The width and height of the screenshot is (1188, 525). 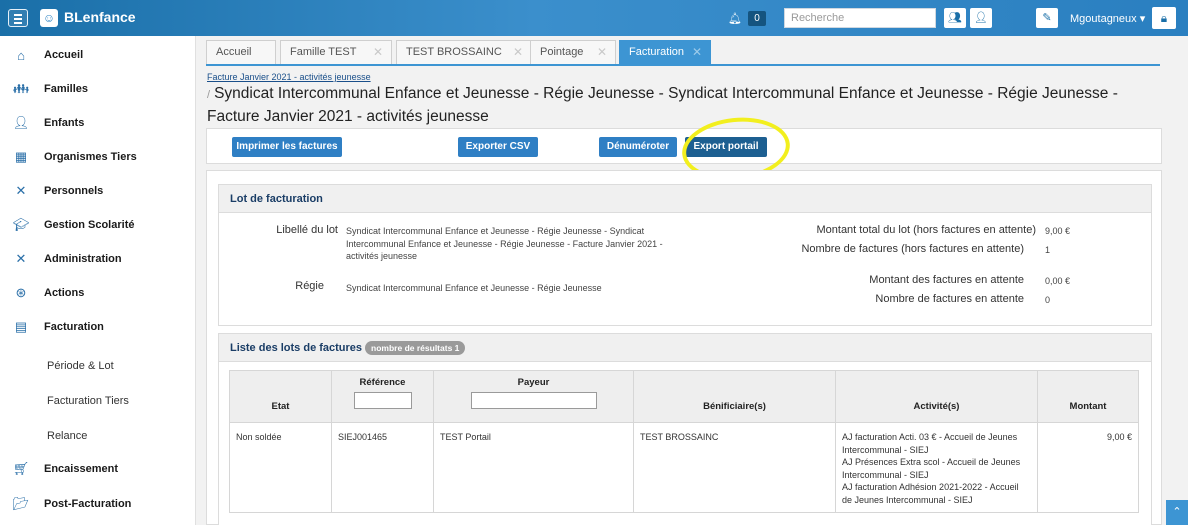 What do you see at coordinates (98, 89) in the screenshot?
I see `sidebar-item-familles: 👪︎ Familles` at bounding box center [98, 89].